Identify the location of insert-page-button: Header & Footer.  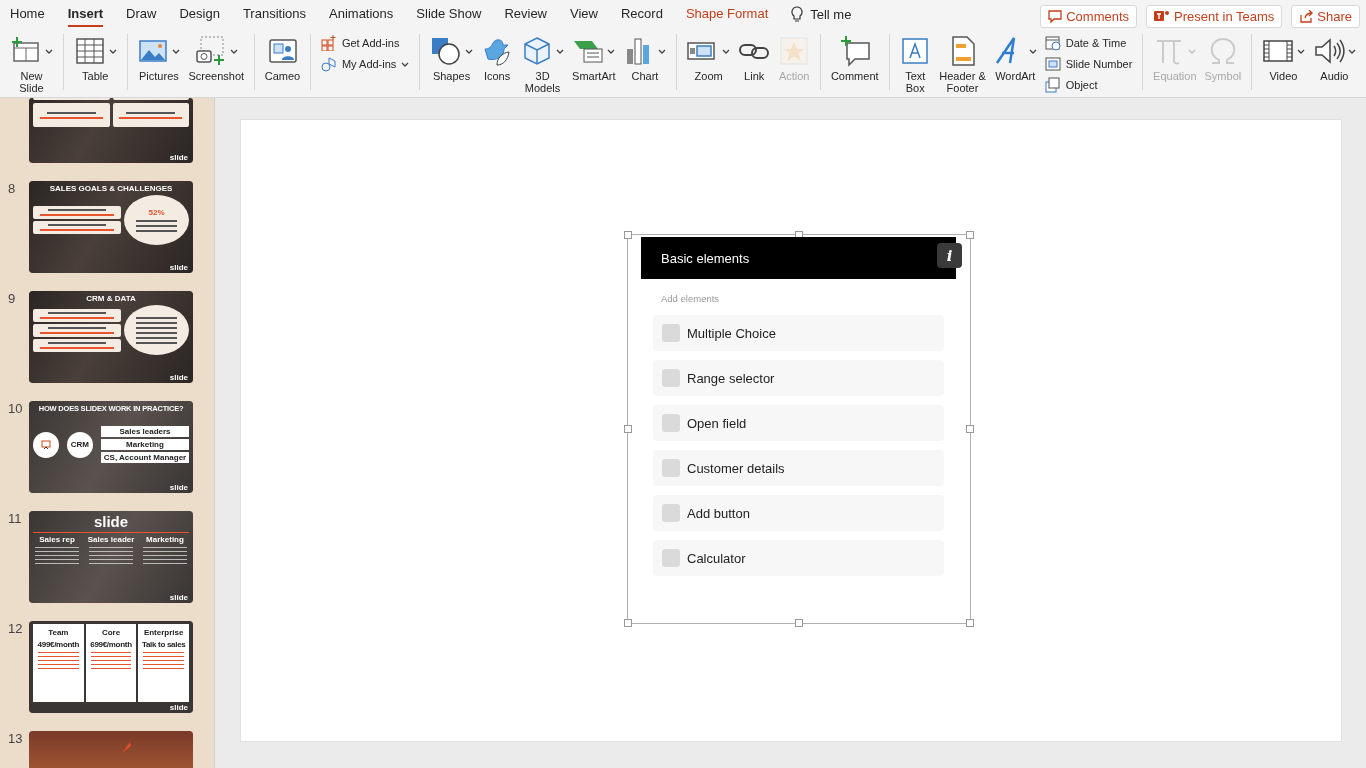
(962, 64).